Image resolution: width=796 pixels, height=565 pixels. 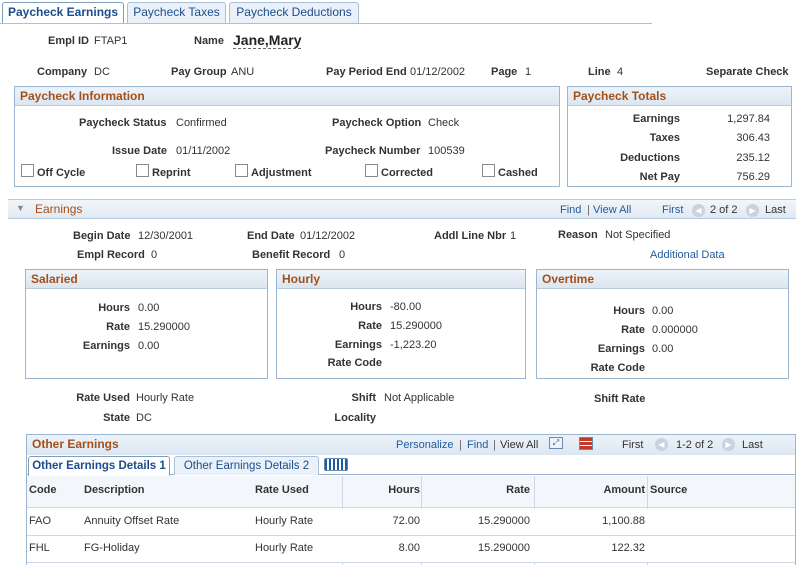 What do you see at coordinates (662, 279) in the screenshot?
I see `overtime-title: Overtime` at bounding box center [662, 279].